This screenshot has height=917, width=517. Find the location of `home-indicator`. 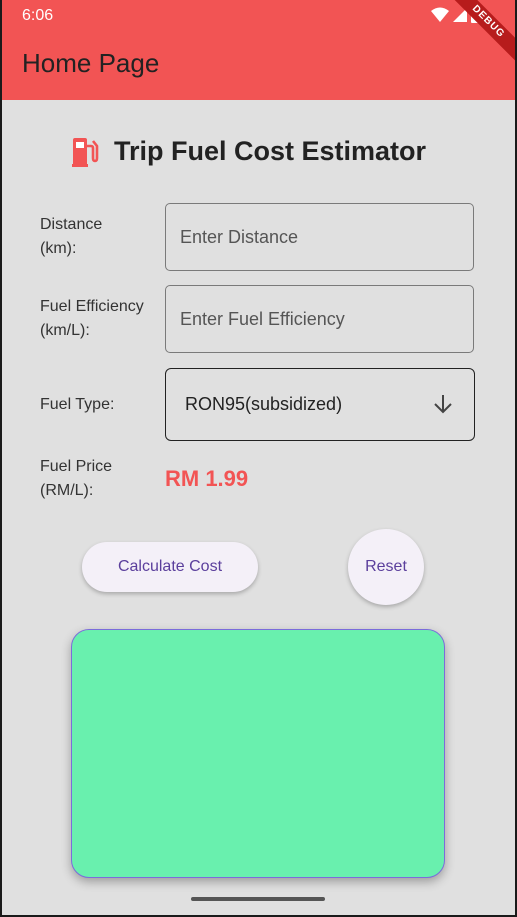

home-indicator is located at coordinates (258, 899).